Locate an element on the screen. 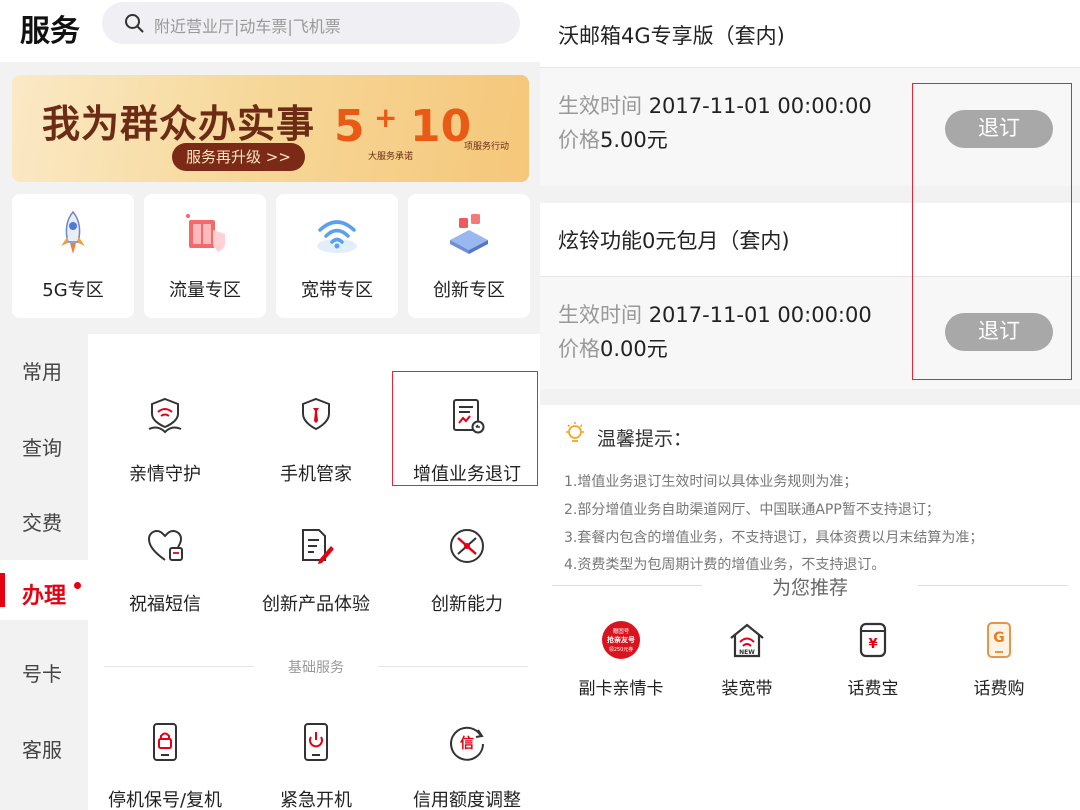 This screenshot has height=810, width=1080. search-input: 附近营业厅|动车票|飞机票 is located at coordinates (311, 23).